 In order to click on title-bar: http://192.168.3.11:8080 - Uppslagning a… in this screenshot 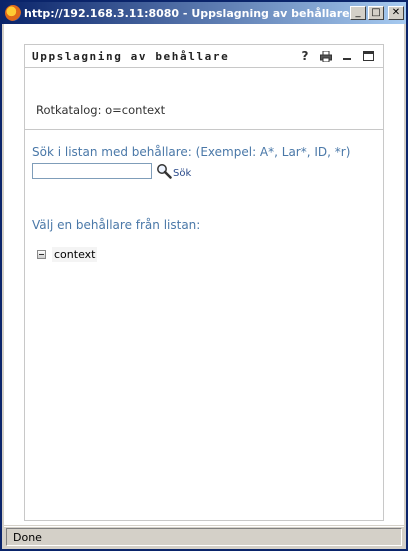, I will do `click(204, 13)`.